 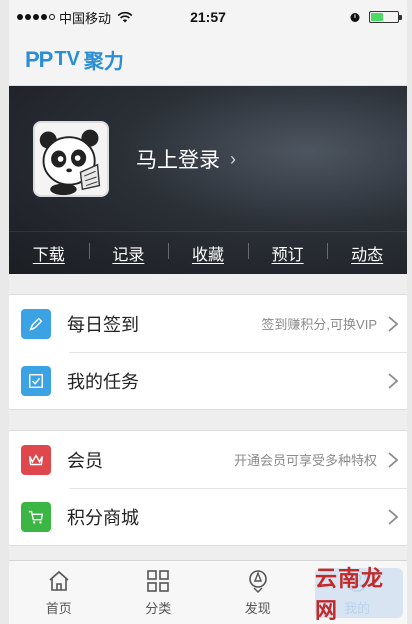 I want to click on tab-label: 发现, so click(x=257, y=608).